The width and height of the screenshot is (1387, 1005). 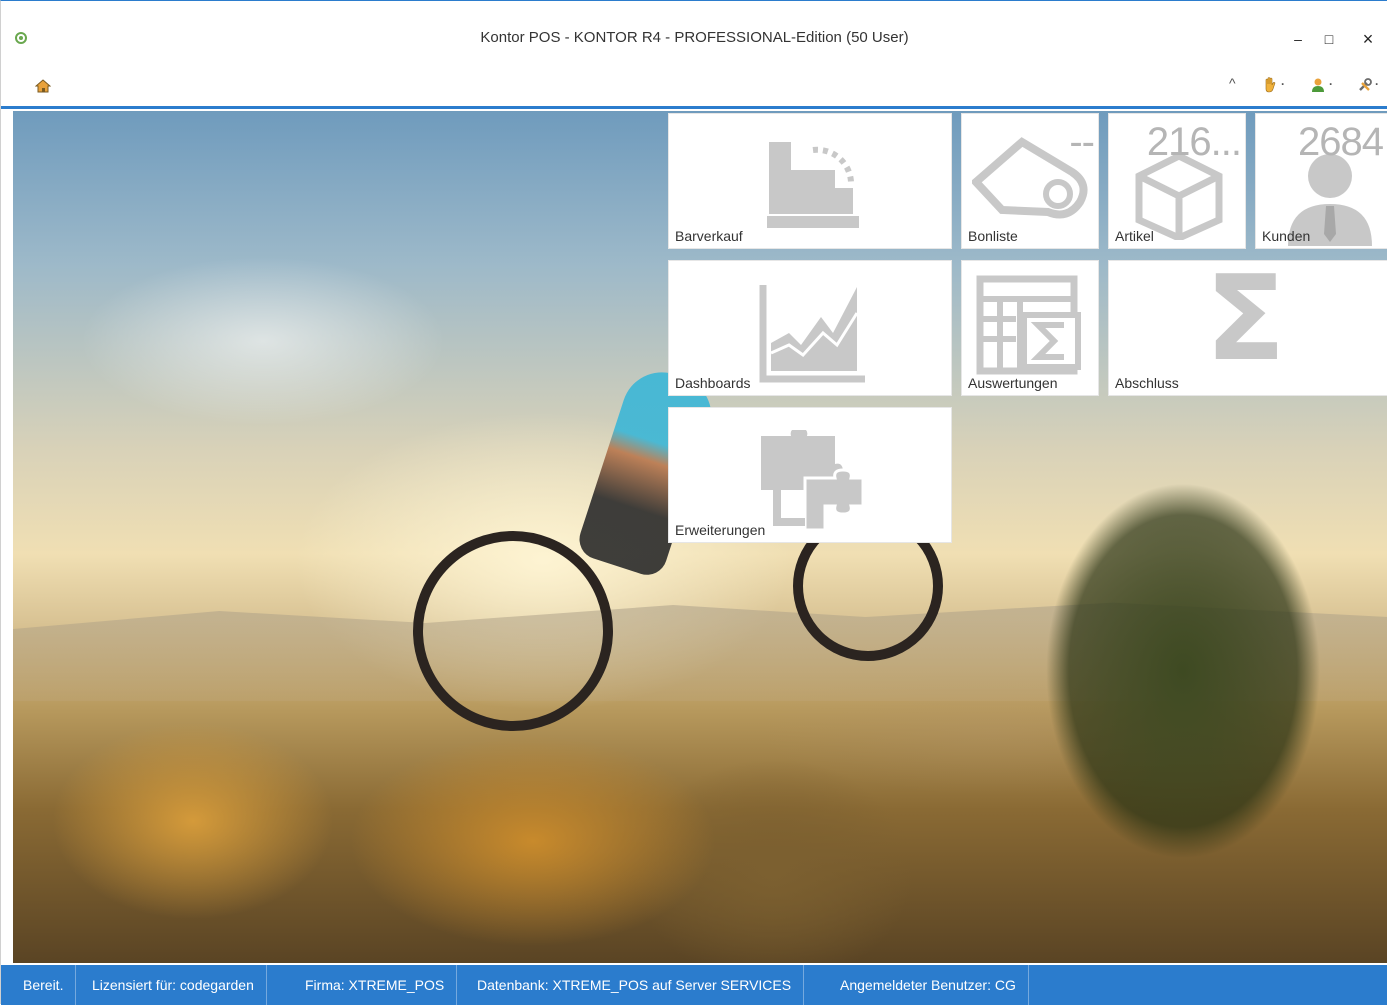 What do you see at coordinates (1341, 142) in the screenshot?
I see `tile-count: 2684` at bounding box center [1341, 142].